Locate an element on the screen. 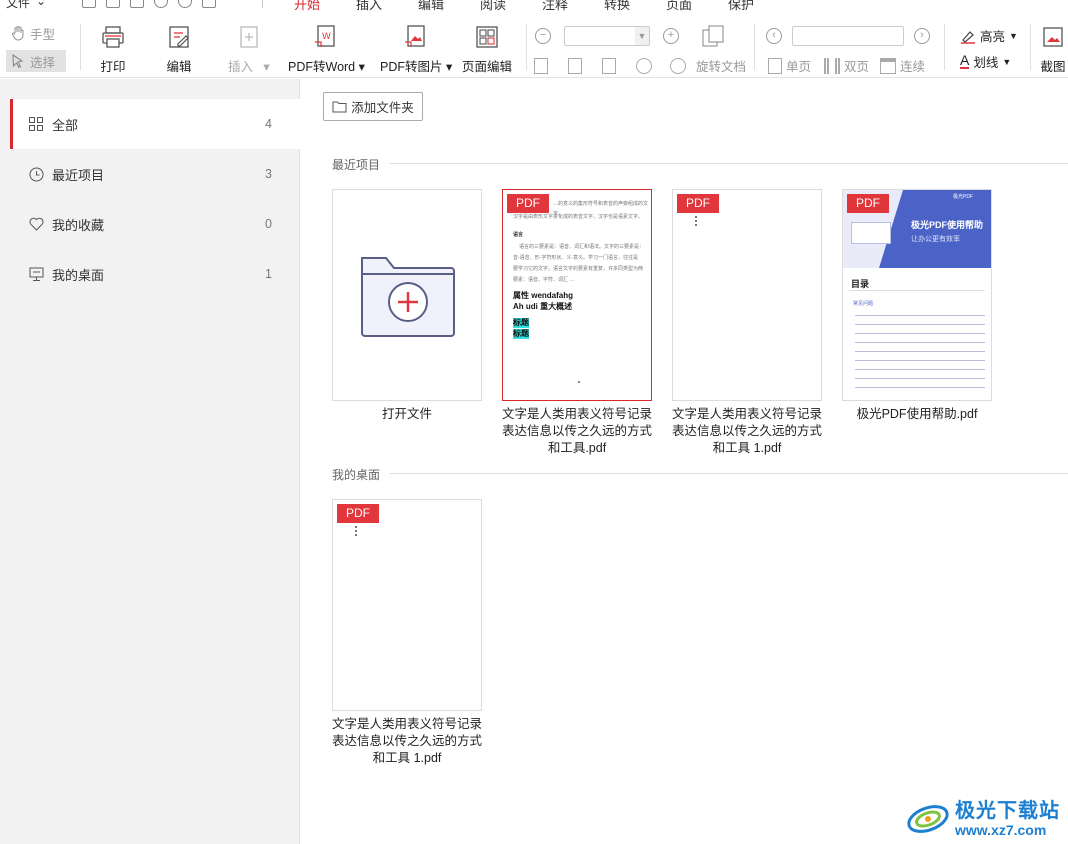  pdf-to-word-label: PDF转Word ▾ is located at coordinates (326, 67).